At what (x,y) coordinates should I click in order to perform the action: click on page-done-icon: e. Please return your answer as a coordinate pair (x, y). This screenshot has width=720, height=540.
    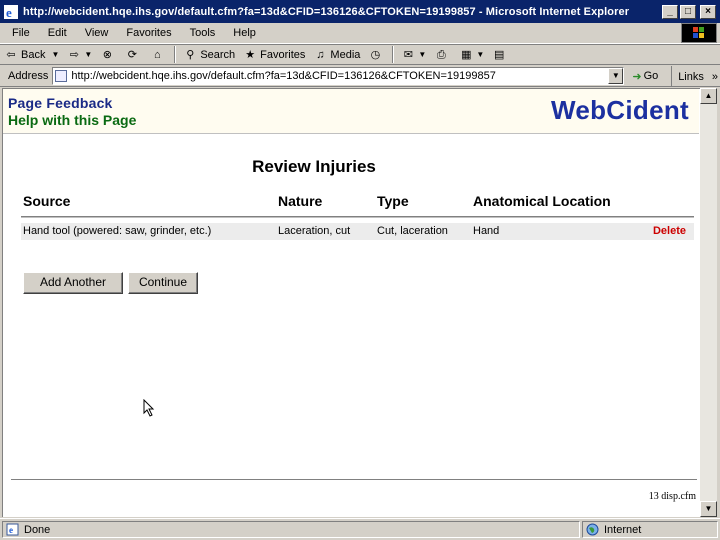
    Looking at the image, I should click on (12, 529).